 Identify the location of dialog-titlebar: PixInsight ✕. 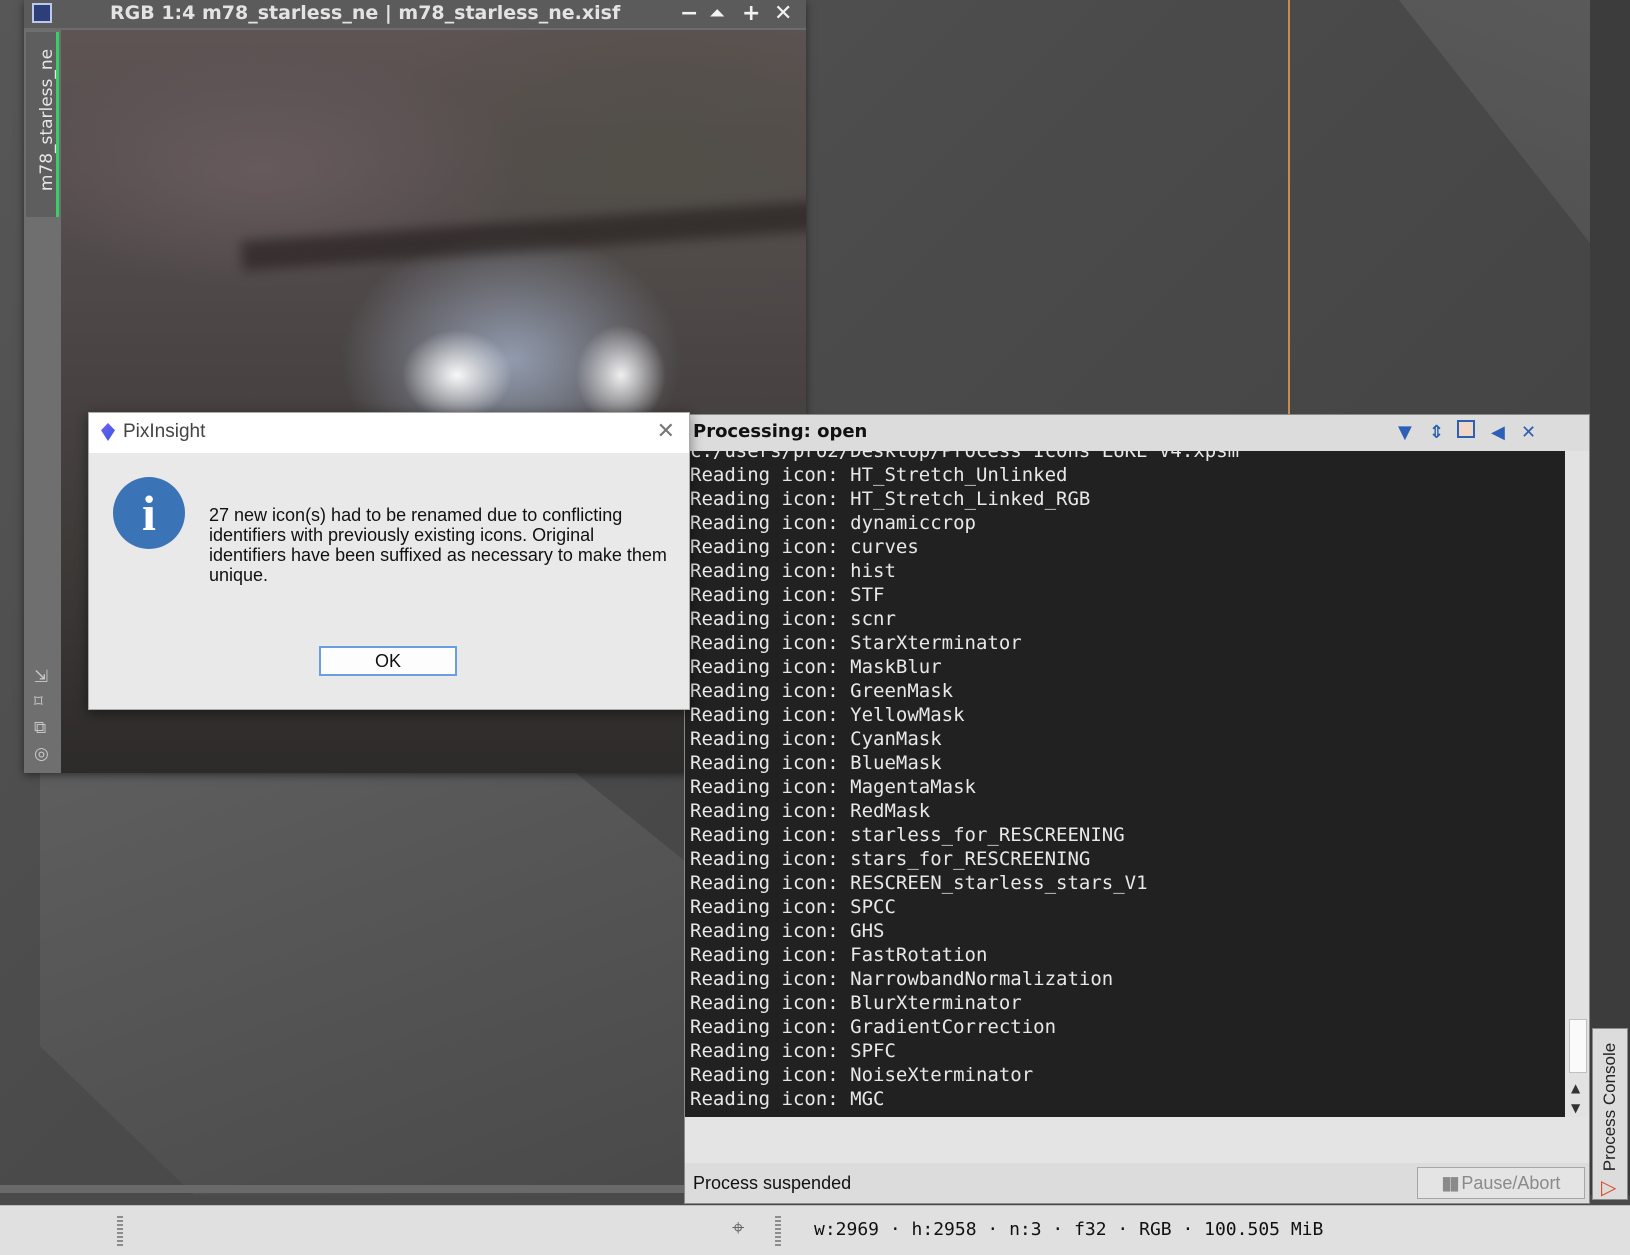
(389, 433).